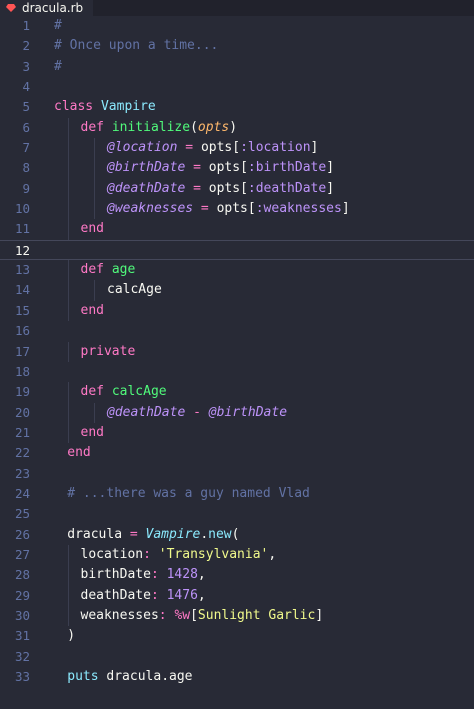 The height and width of the screenshot is (709, 474). What do you see at coordinates (237, 290) in the screenshot?
I see `code-line: 14 calcAge` at bounding box center [237, 290].